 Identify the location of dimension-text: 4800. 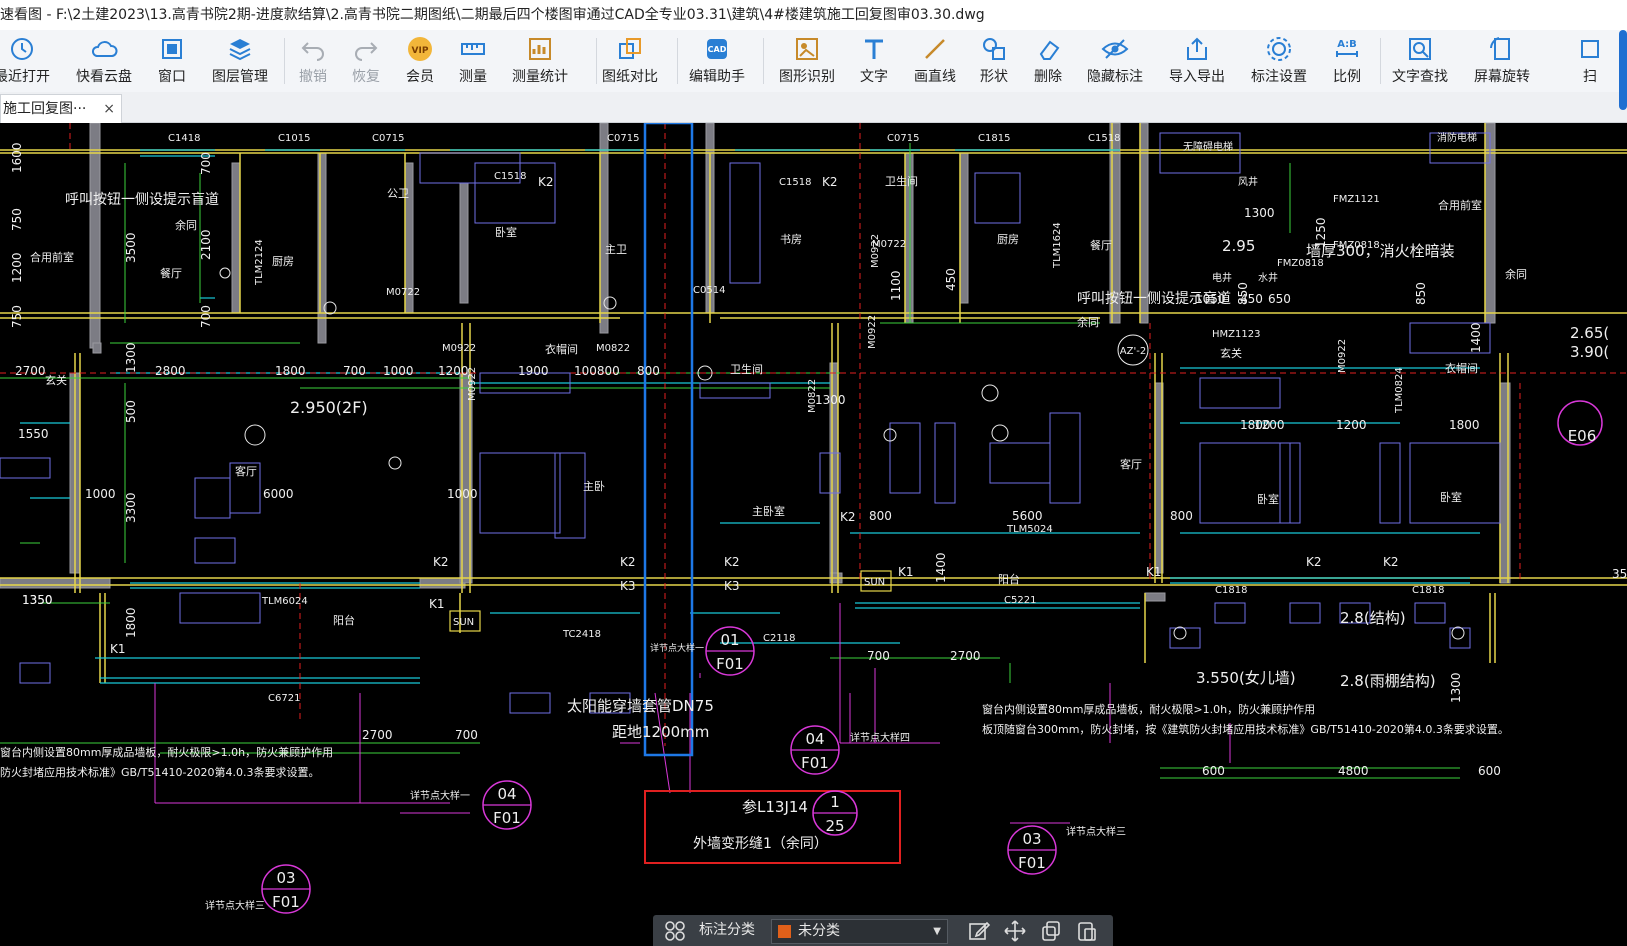
(1353, 771).